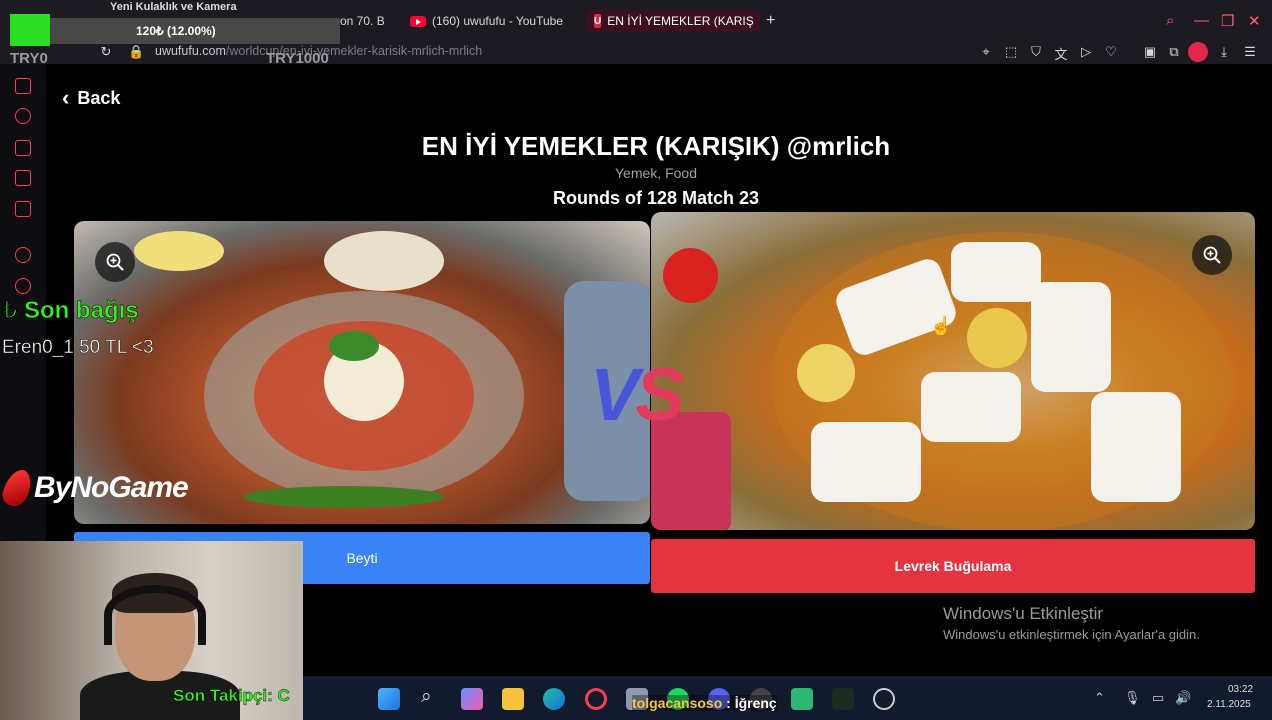 This screenshot has height=720, width=1272. What do you see at coordinates (30, 30) in the screenshot?
I see `donation-goal-fill` at bounding box center [30, 30].